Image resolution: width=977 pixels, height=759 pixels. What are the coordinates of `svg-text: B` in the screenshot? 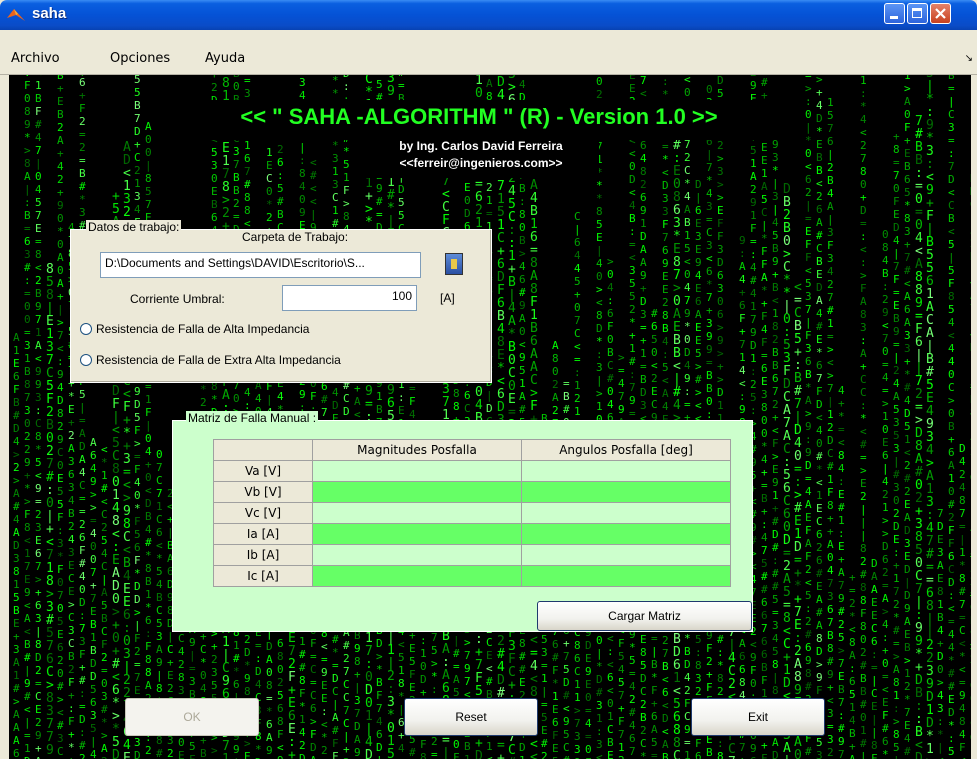 It's located at (775, 365).